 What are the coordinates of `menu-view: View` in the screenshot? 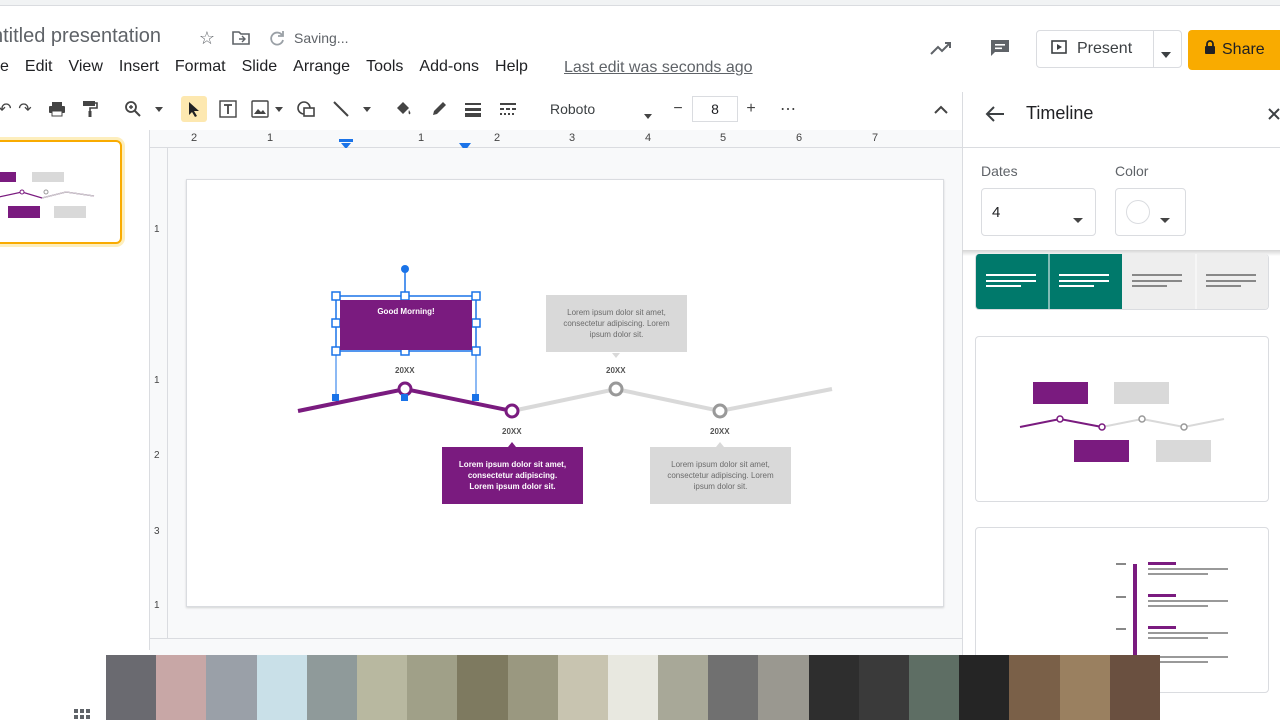 It's located at (85, 69).